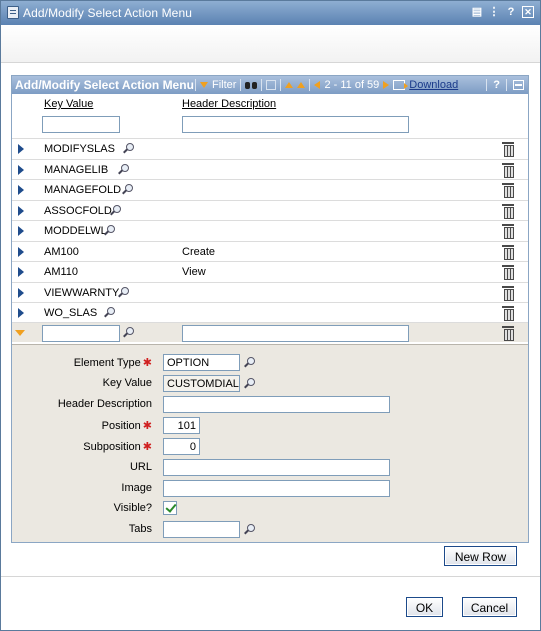 The width and height of the screenshot is (541, 631). What do you see at coordinates (270, 13) in the screenshot?
I see `title-bar: Add/Modify Select Action Menu ▤ ⋮ ? ✕` at bounding box center [270, 13].